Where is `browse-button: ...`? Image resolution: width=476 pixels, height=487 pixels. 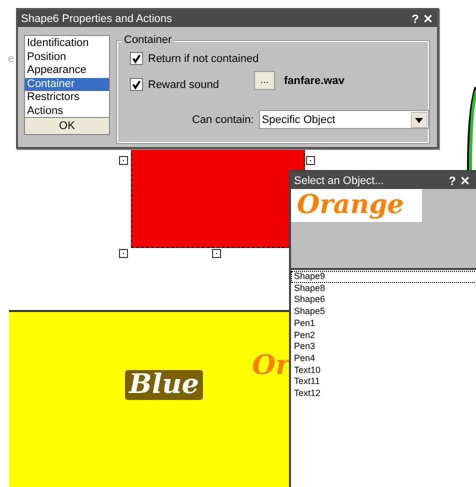 browse-button: ... is located at coordinates (264, 80).